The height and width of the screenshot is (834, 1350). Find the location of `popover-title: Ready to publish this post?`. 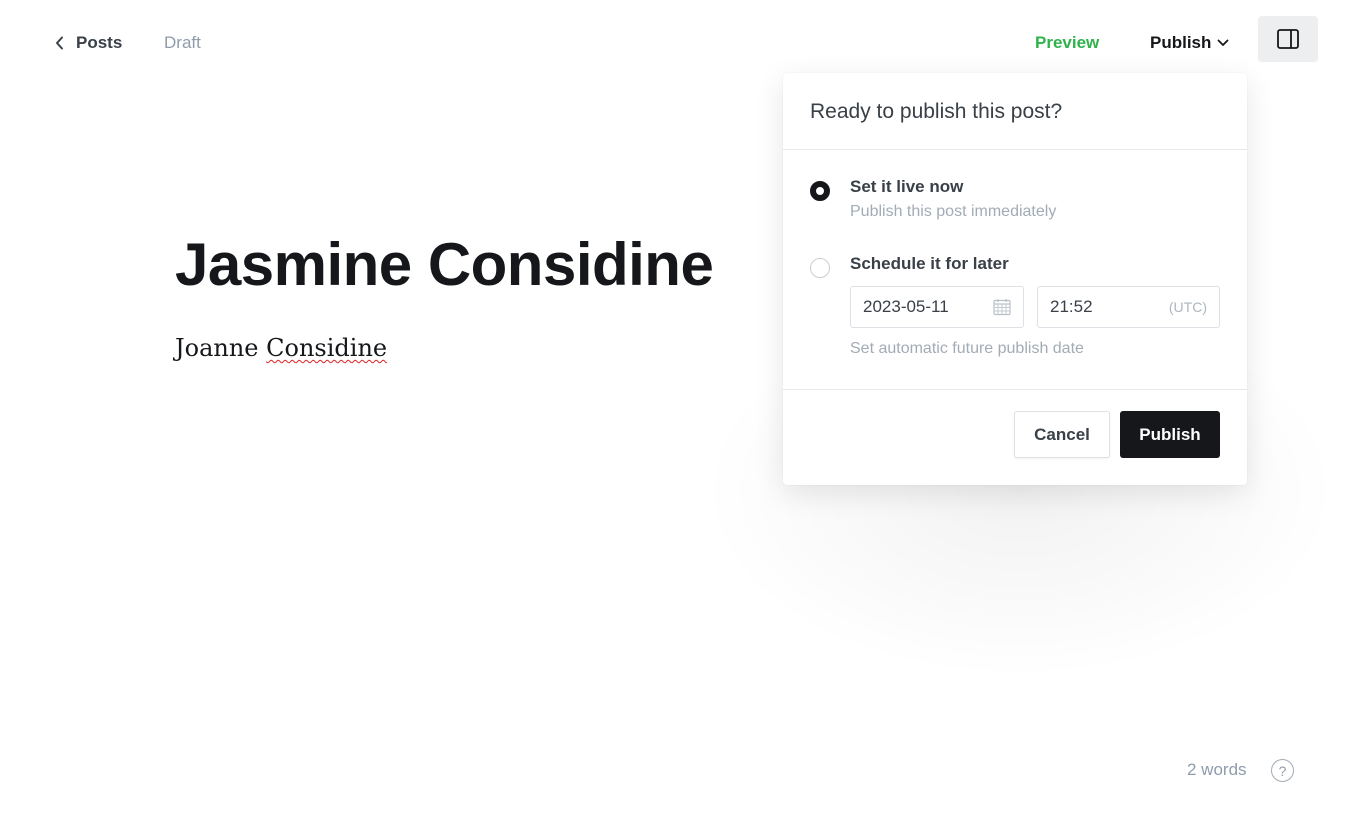

popover-title: Ready to publish this post? is located at coordinates (936, 111).